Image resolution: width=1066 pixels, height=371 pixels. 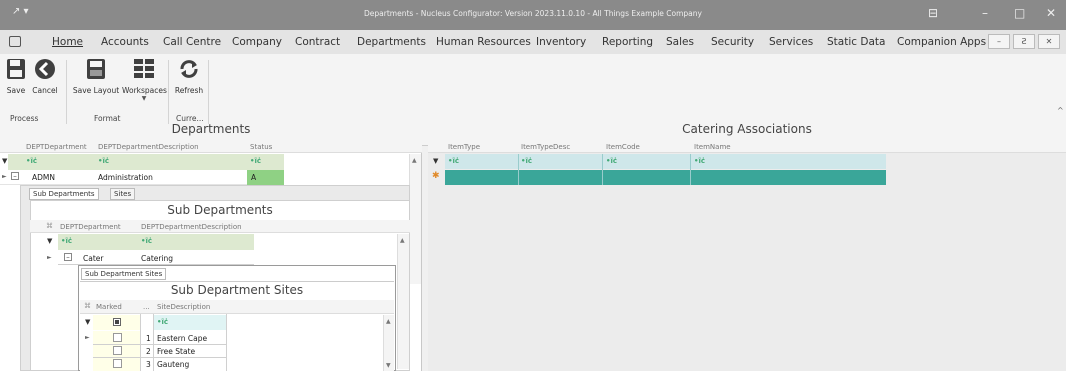 I want to click on mdi-close-button: ✕, so click(x=1049, y=41).